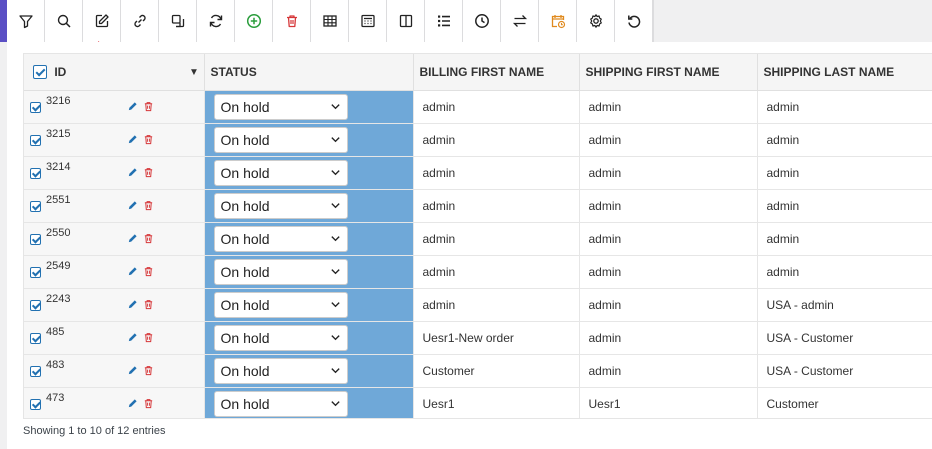 This screenshot has height=449, width=932. I want to click on list-button, so click(444, 21).